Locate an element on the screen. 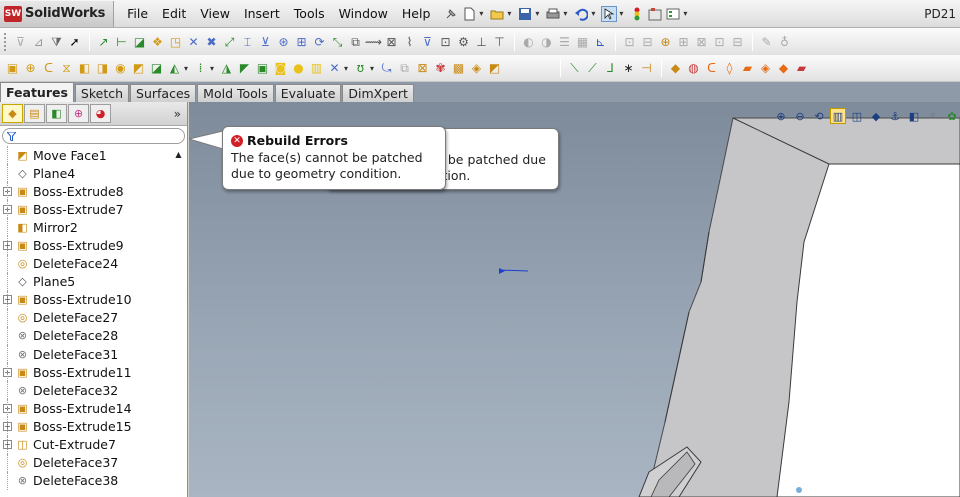 The image size is (960, 497). move-entities-icon: ⊞ is located at coordinates (301, 41).